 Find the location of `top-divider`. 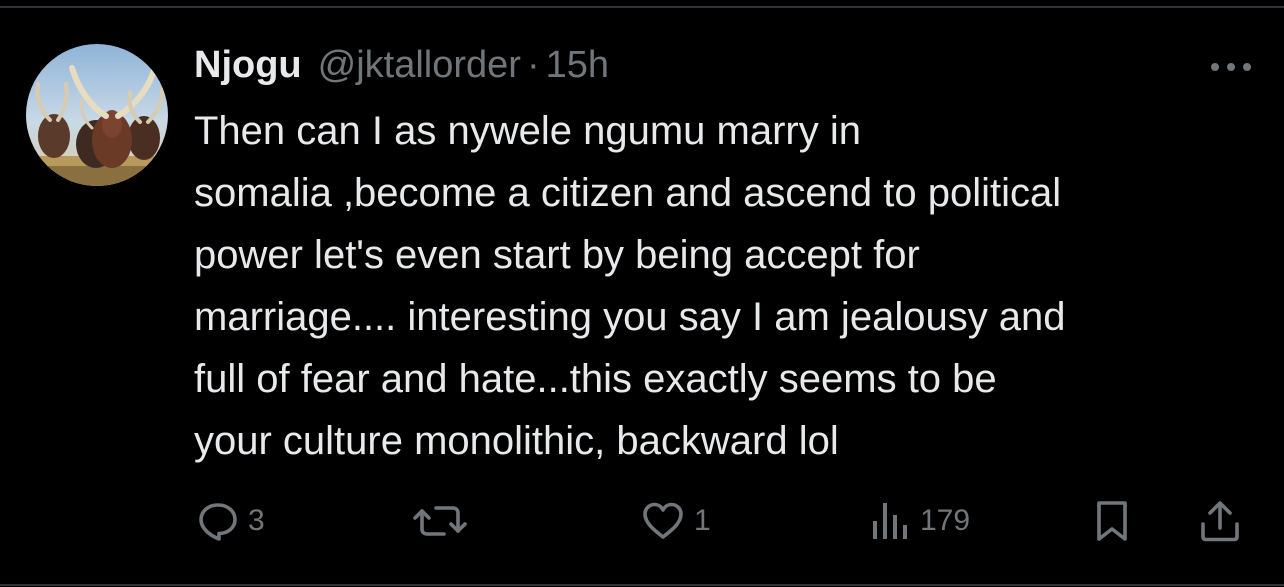

top-divider is located at coordinates (642, 7).